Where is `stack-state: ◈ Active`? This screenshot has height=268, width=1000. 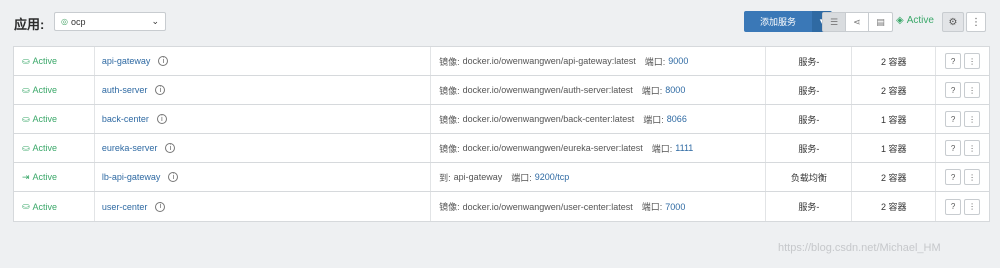 stack-state: ◈ Active is located at coordinates (915, 20).